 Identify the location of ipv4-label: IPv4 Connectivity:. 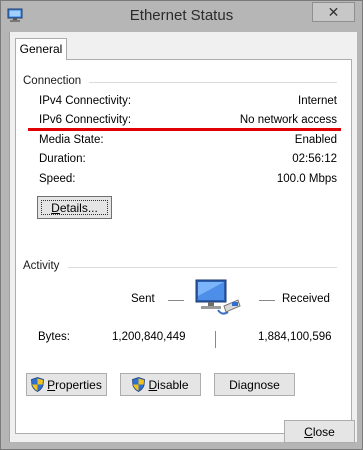
(85, 101).